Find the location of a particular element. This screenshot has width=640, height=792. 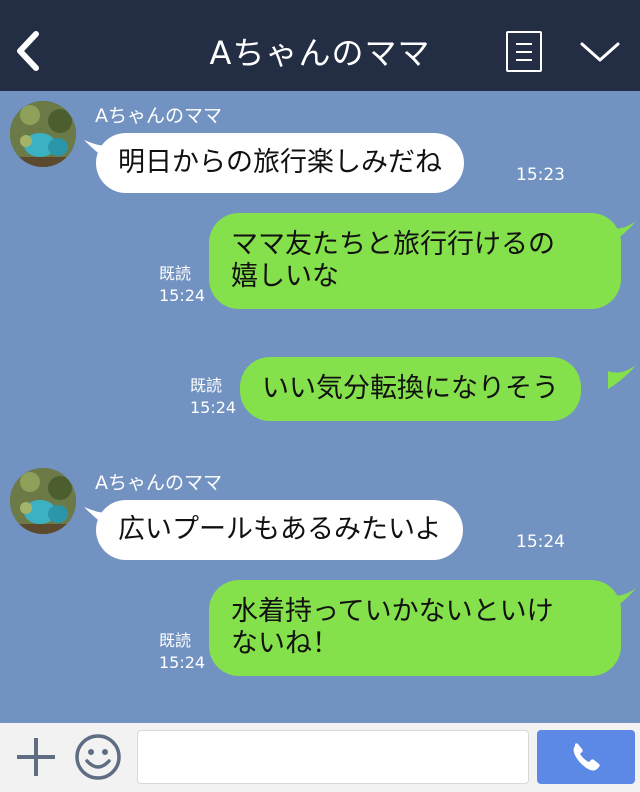

chevron-down-icon is located at coordinates (600, 52).